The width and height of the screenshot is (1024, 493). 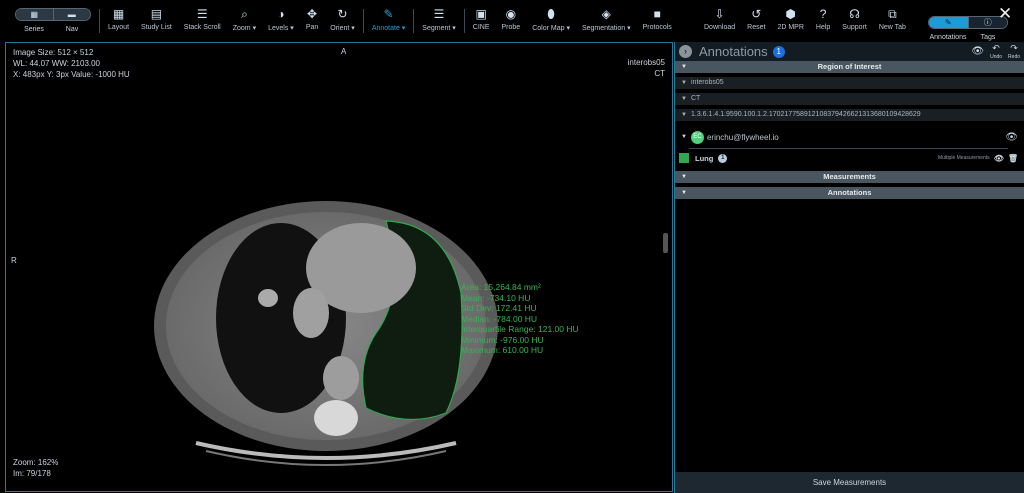 I want to click on zoom-button: ⌕ Zoom ▾, so click(x=244, y=19).